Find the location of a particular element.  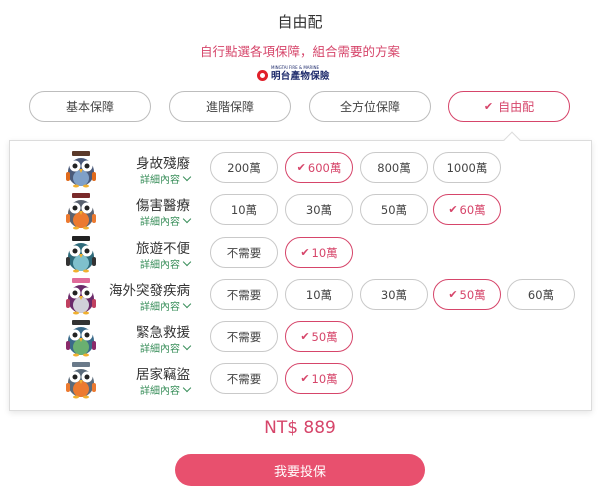

plan-tabs: 基本保障 進階保障 全方位保障 ✔ 自由配 is located at coordinates (300, 107).